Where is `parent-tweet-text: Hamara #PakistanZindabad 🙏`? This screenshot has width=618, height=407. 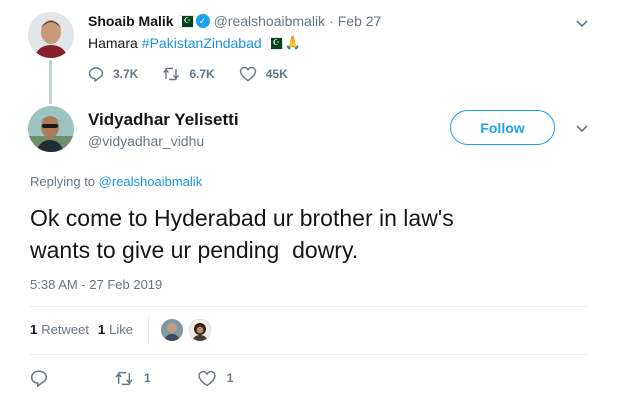
parent-tweet-text: Hamara #PakistanZindabad 🙏 is located at coordinates (194, 43).